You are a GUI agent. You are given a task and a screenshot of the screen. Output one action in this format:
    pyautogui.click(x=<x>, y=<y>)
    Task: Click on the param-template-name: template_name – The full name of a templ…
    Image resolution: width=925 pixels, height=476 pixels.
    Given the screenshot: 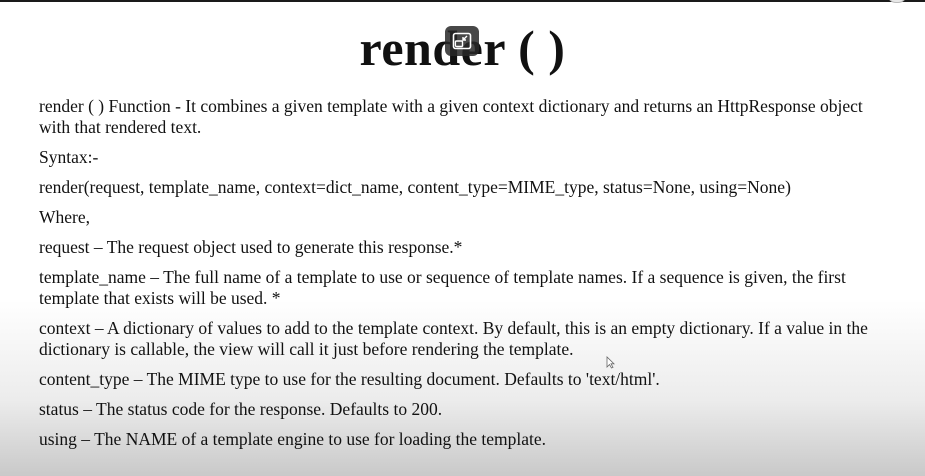 What is the action you would take?
    pyautogui.click(x=442, y=287)
    